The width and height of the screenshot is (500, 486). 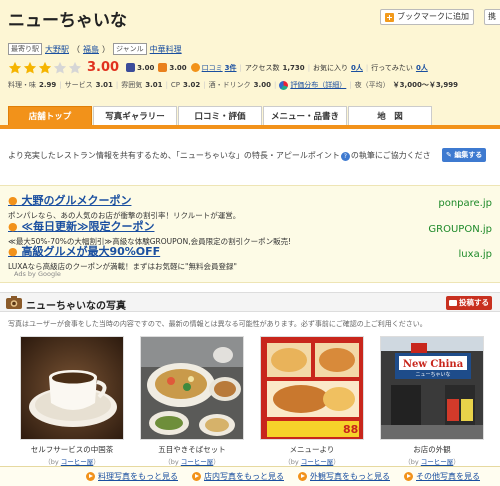 What do you see at coordinates (468, 155) in the screenshot?
I see `edit-label: 編集する` at bounding box center [468, 155].